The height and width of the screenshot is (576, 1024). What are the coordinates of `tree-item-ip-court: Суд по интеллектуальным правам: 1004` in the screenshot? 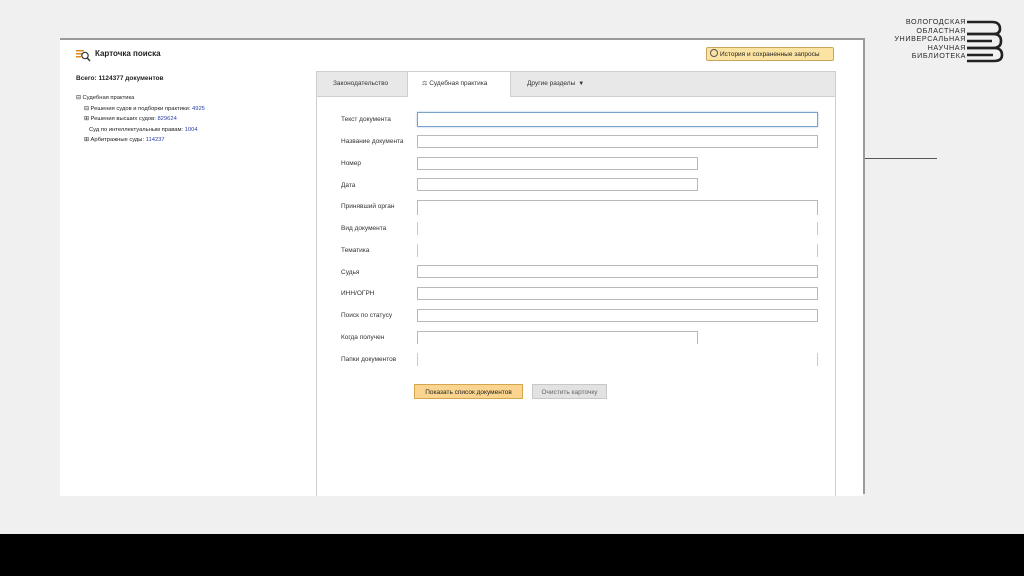 It's located at (140, 130).